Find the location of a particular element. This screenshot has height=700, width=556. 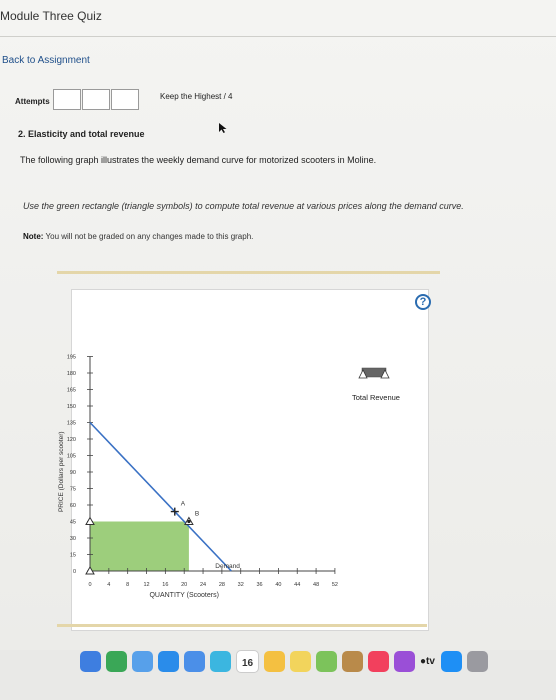

x-tick-label: 0 is located at coordinates (89, 585).